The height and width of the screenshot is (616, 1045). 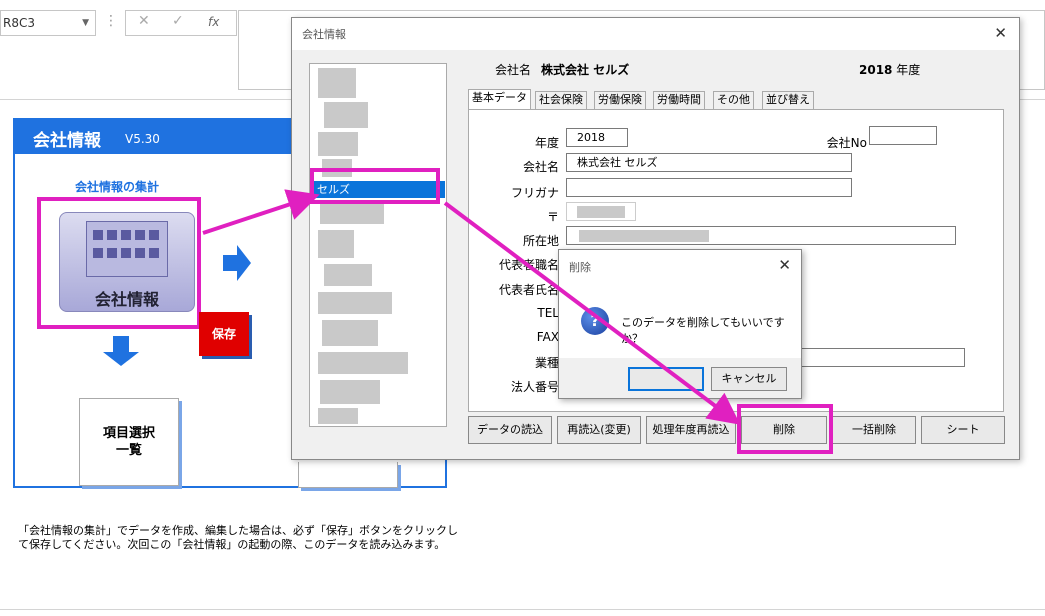 What do you see at coordinates (261, 212) in the screenshot?
I see `arrow-to-list` at bounding box center [261, 212].